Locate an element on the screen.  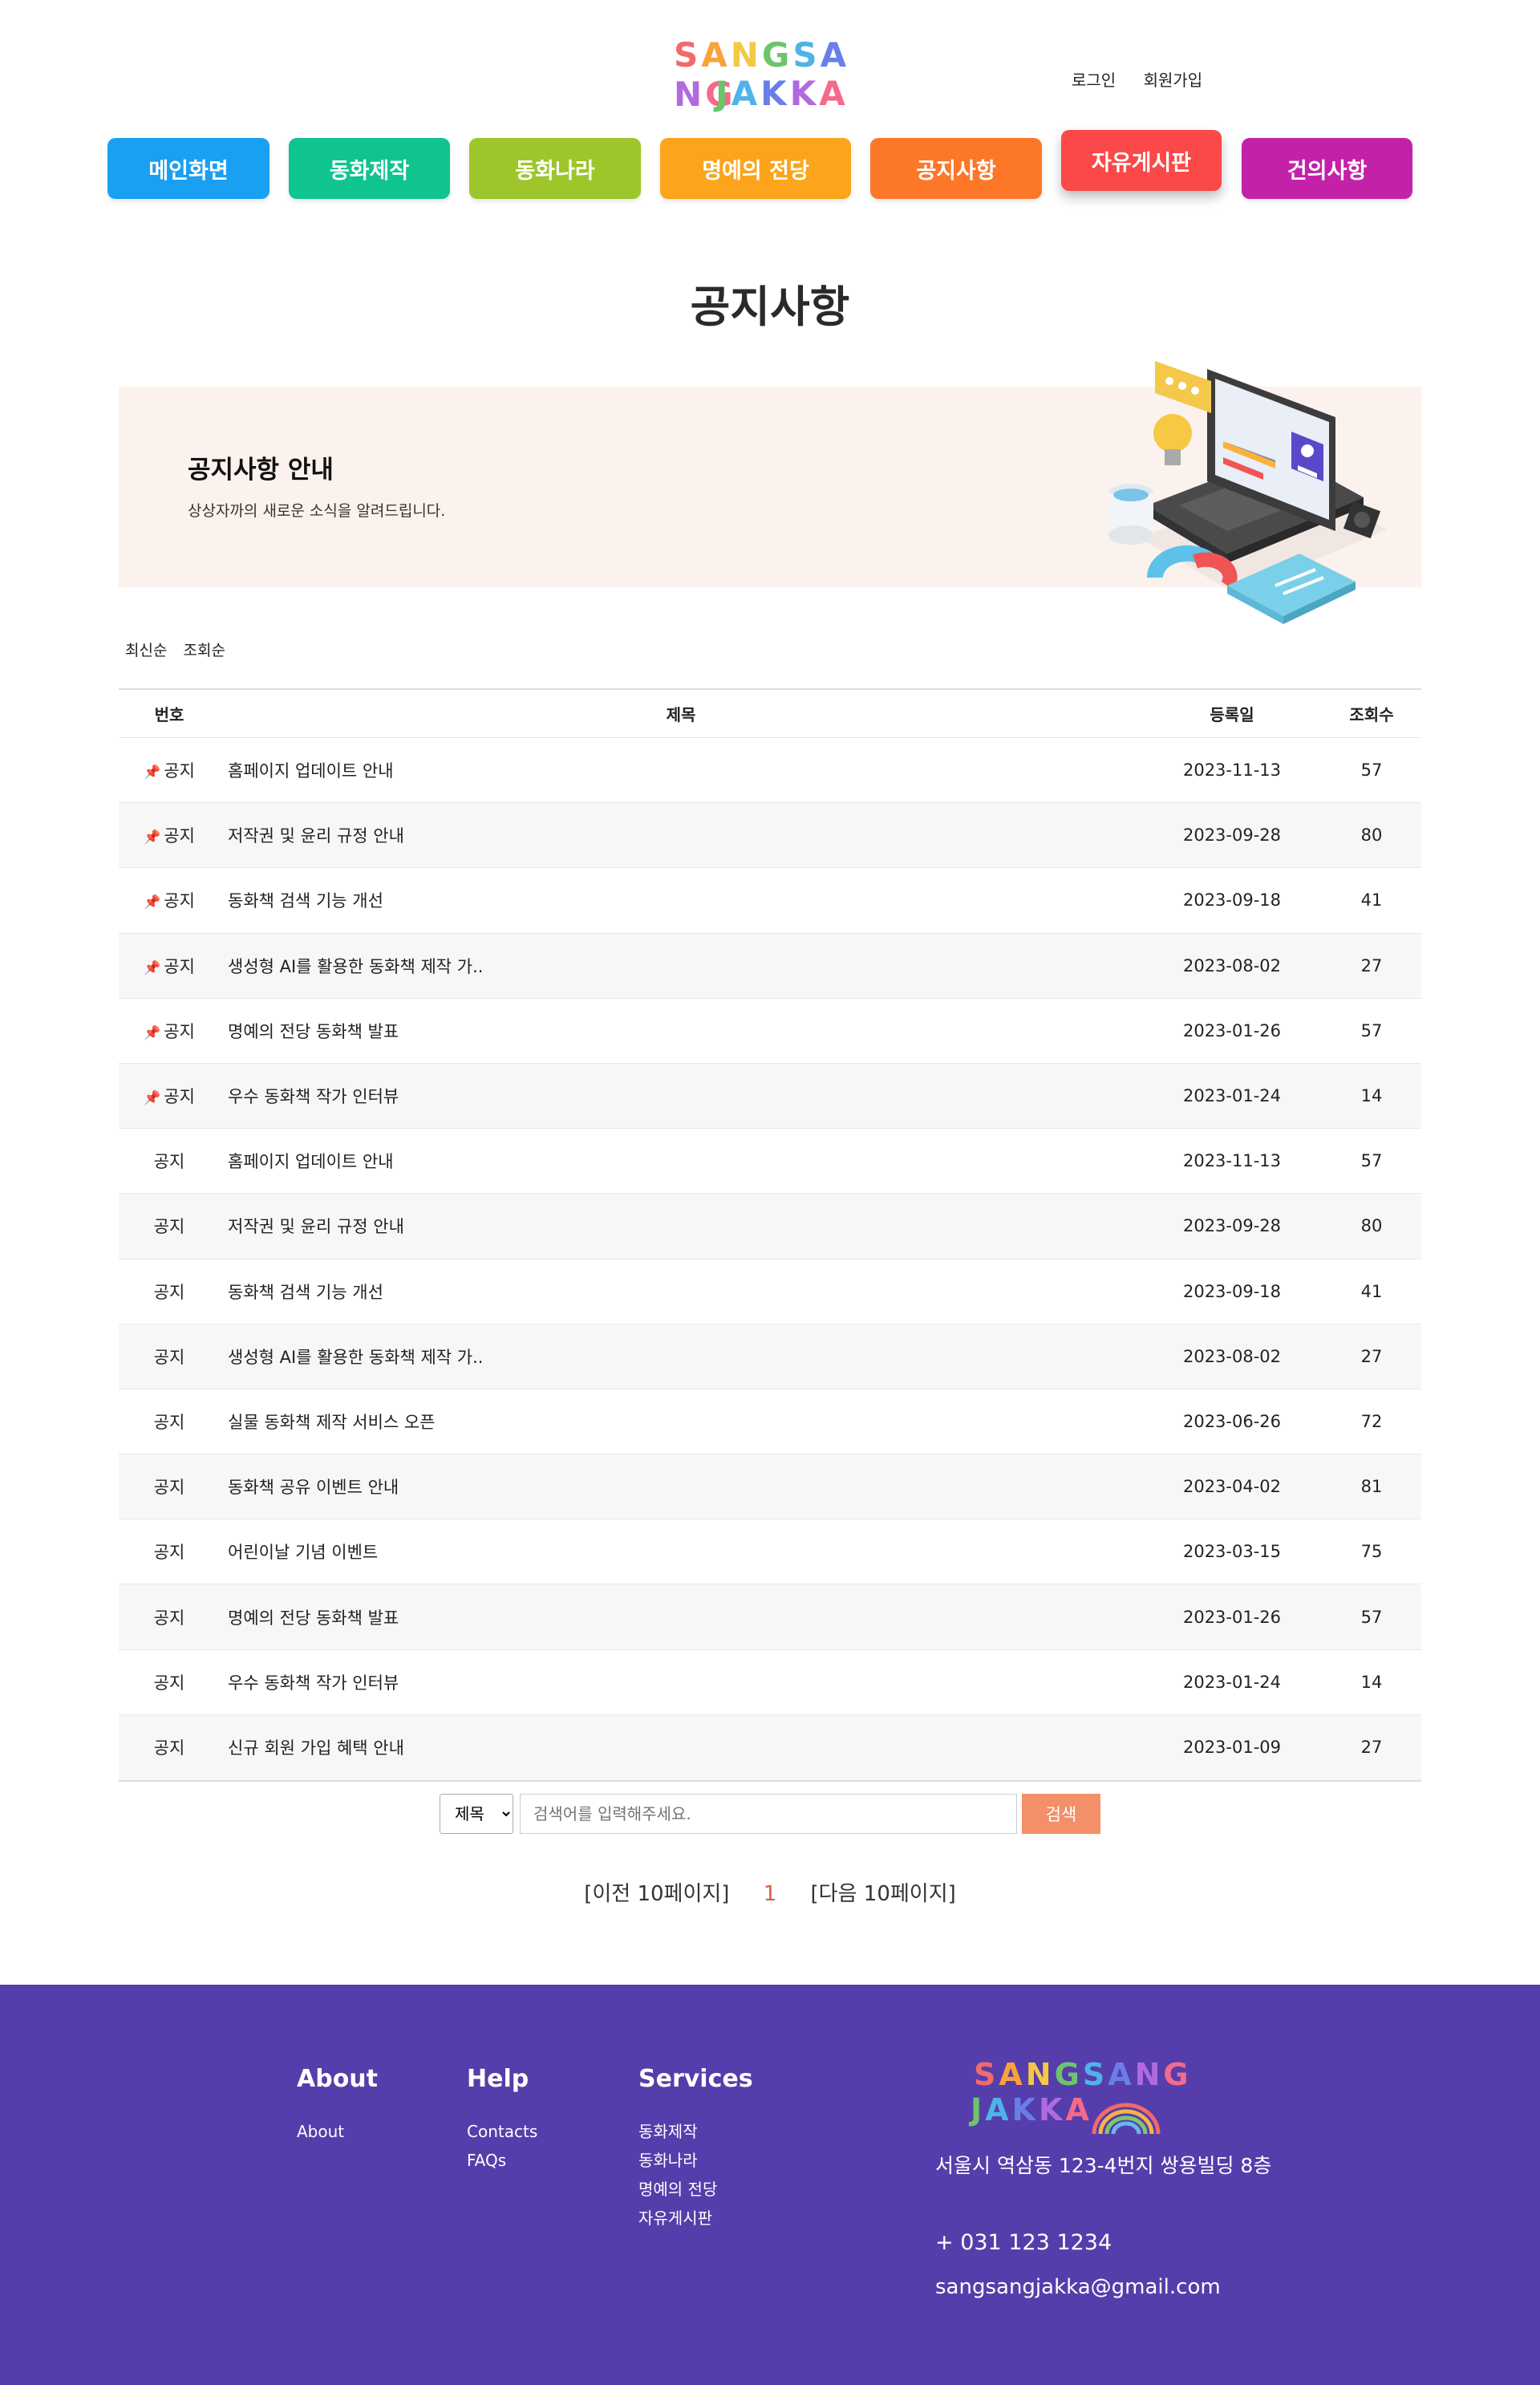
sort-latest: 최신순 is located at coordinates (146, 650).